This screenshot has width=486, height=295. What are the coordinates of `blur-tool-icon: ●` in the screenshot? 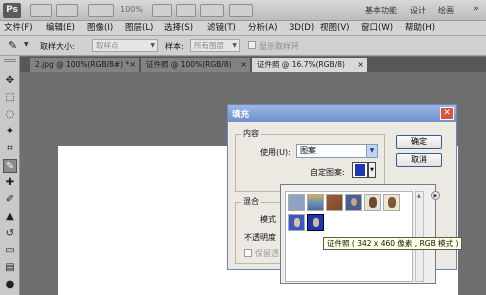 It's located at (10, 285).